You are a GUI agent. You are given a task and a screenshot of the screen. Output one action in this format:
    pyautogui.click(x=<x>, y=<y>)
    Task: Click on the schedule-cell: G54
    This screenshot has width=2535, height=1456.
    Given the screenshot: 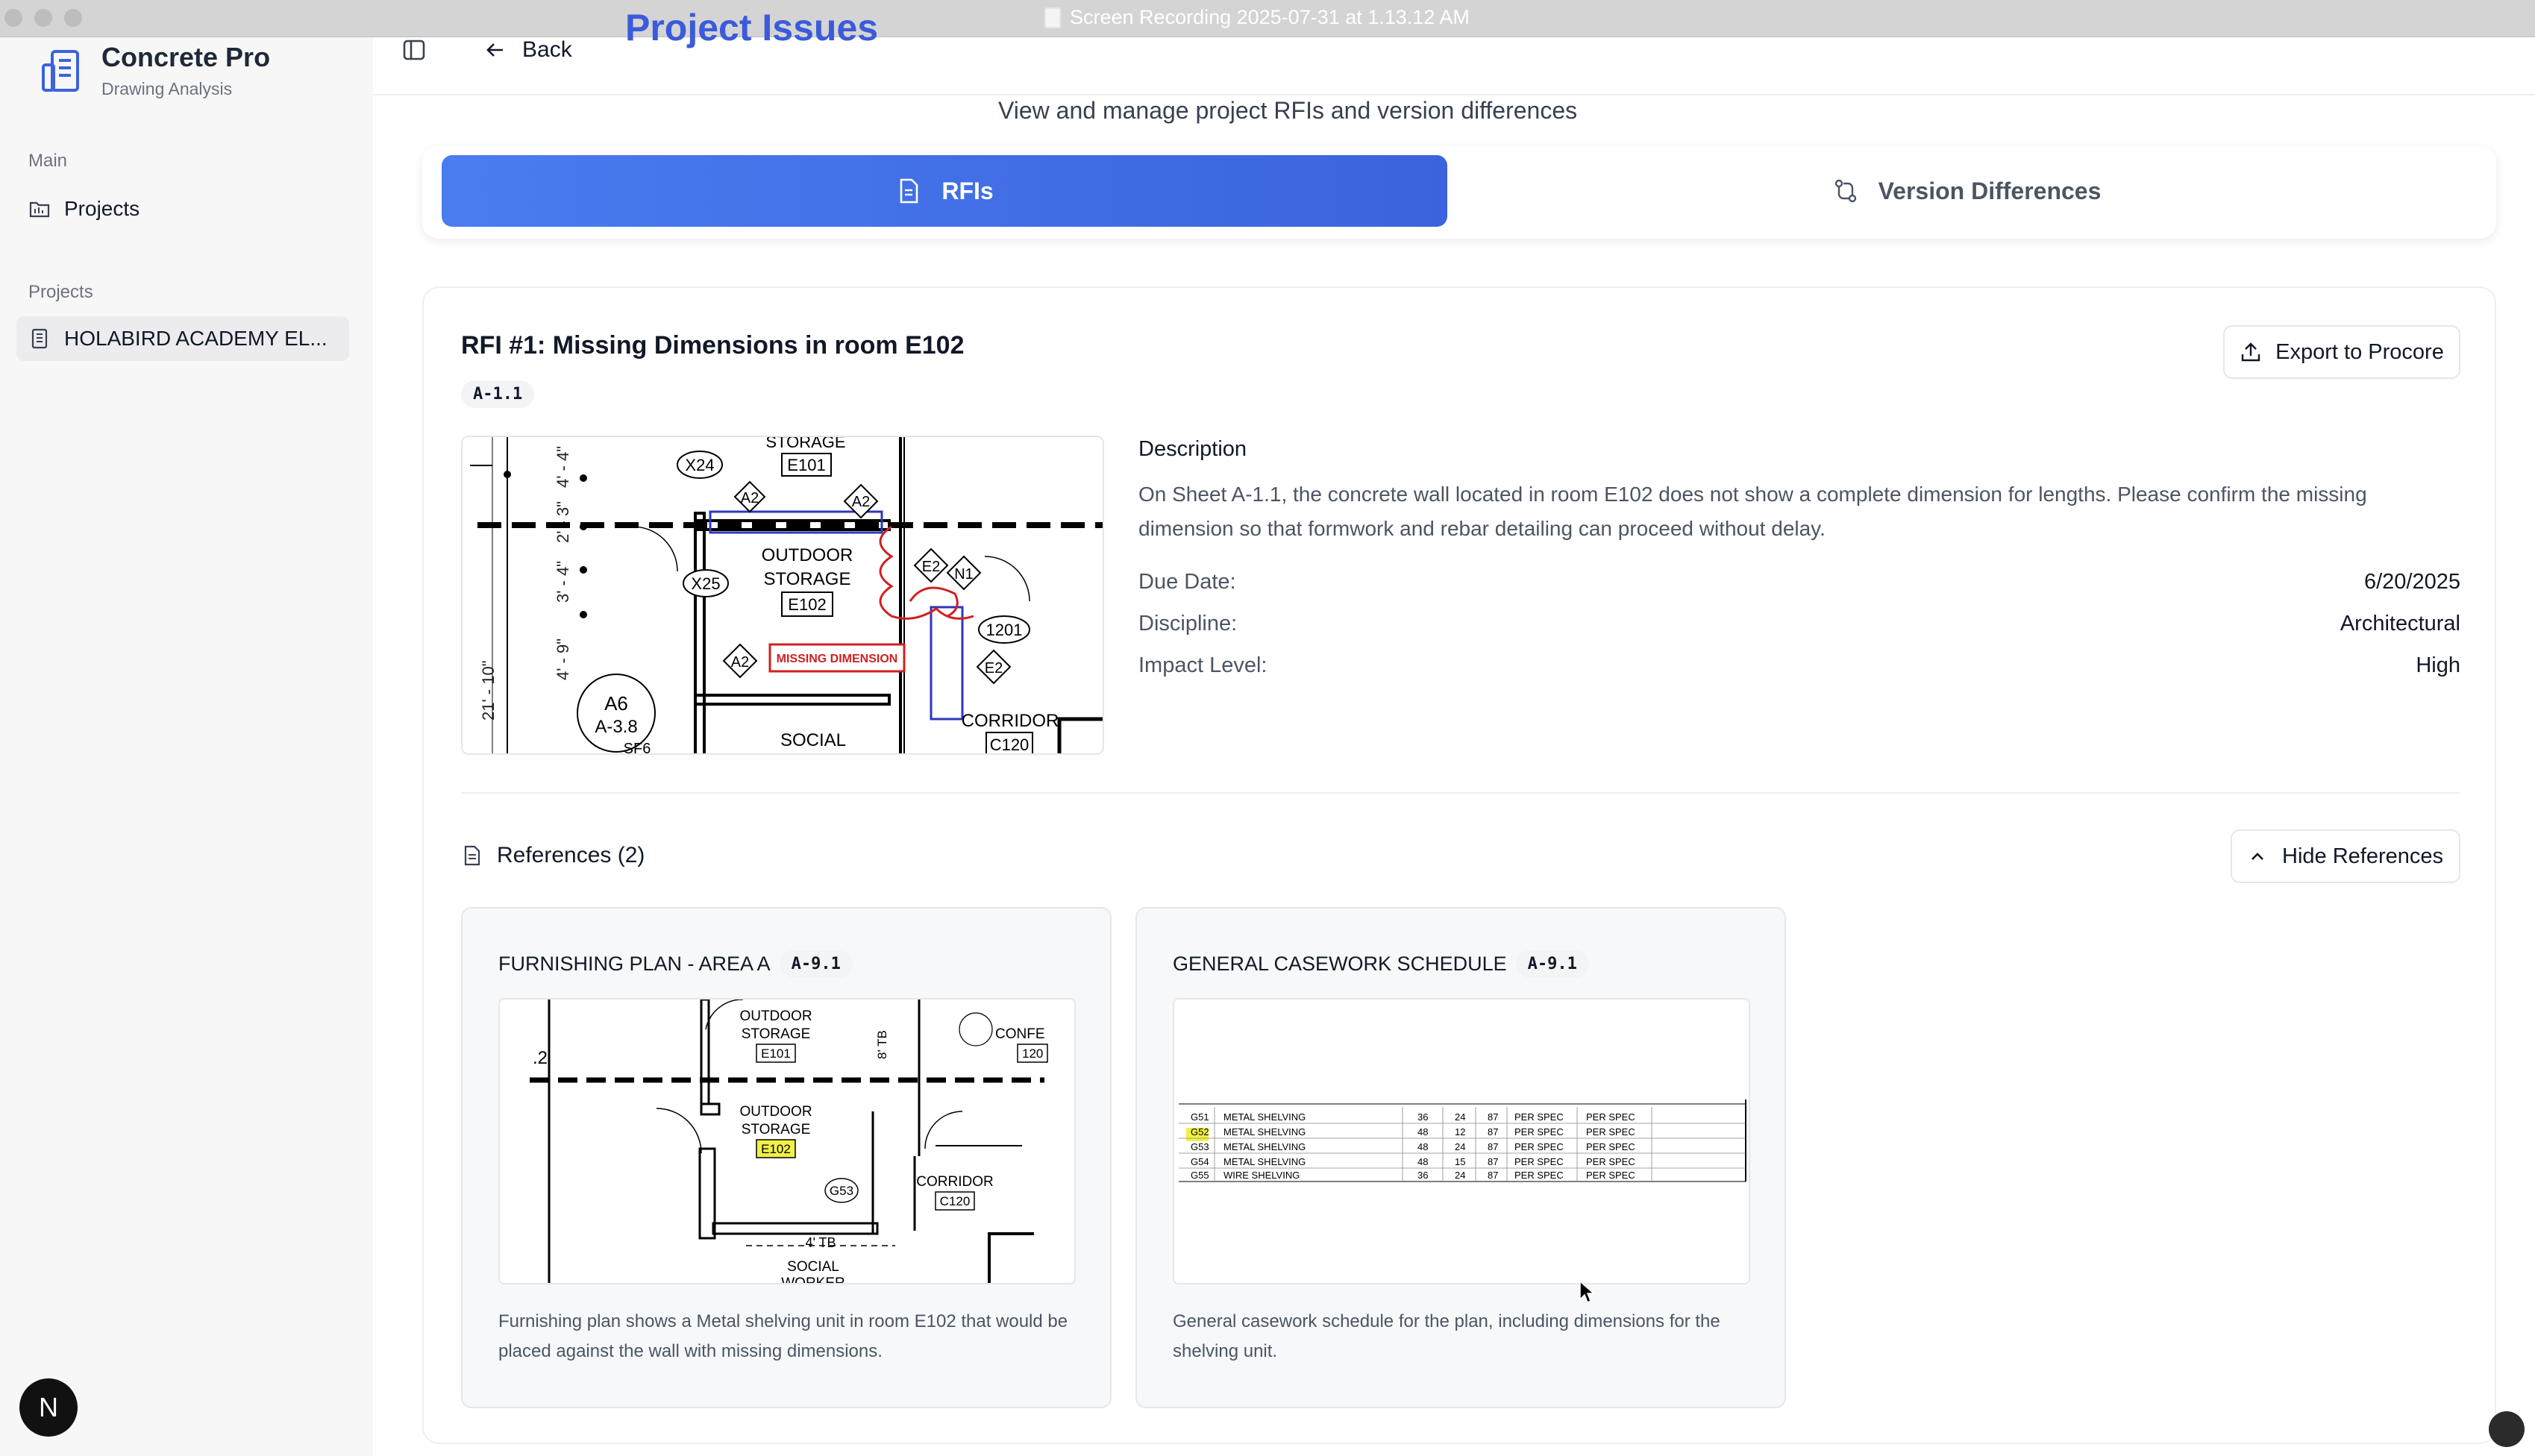 What is the action you would take?
    pyautogui.click(x=1200, y=1161)
    